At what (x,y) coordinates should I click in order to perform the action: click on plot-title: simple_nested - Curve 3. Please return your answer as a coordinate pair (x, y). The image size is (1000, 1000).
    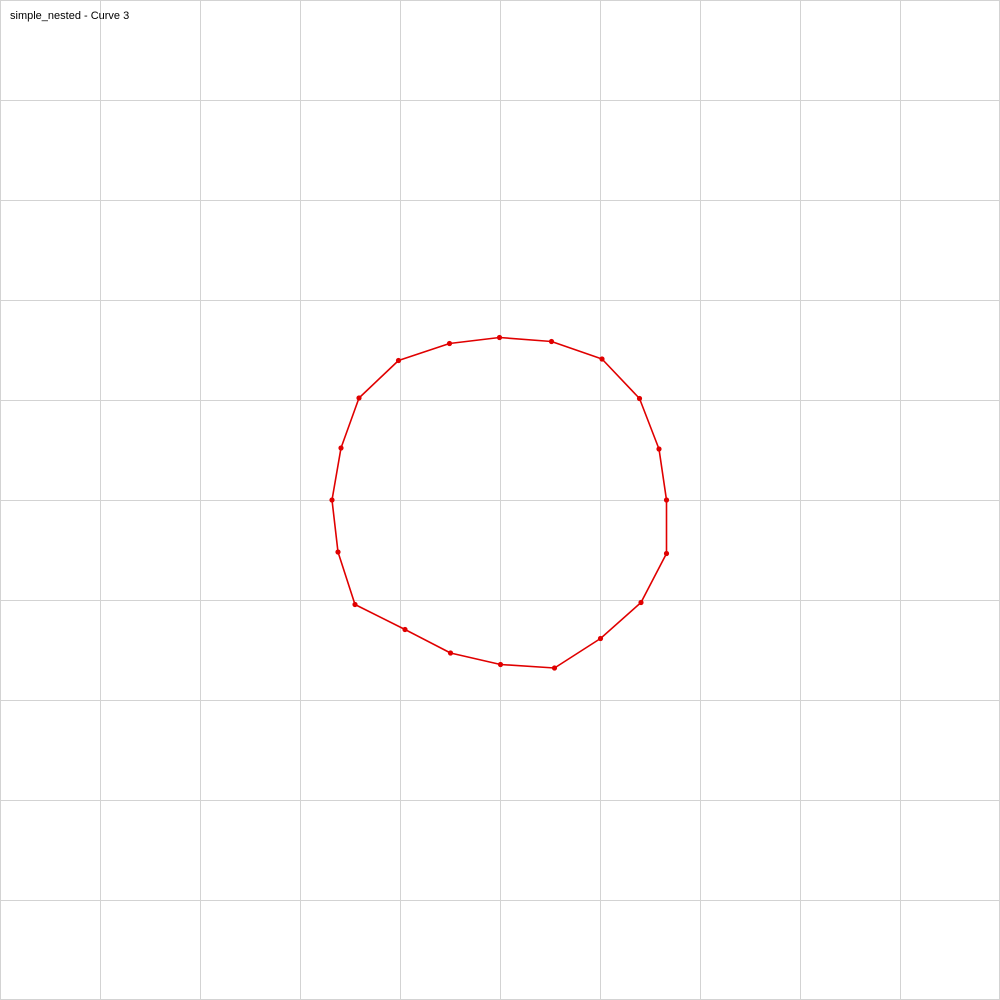
    Looking at the image, I should click on (70, 16).